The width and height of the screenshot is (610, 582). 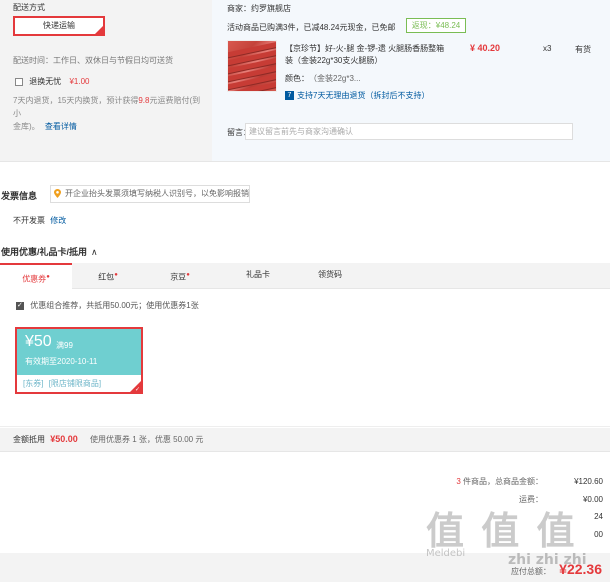 I want to click on return-insurance: 退换无忧 ¥1.00, so click(x=52, y=81).